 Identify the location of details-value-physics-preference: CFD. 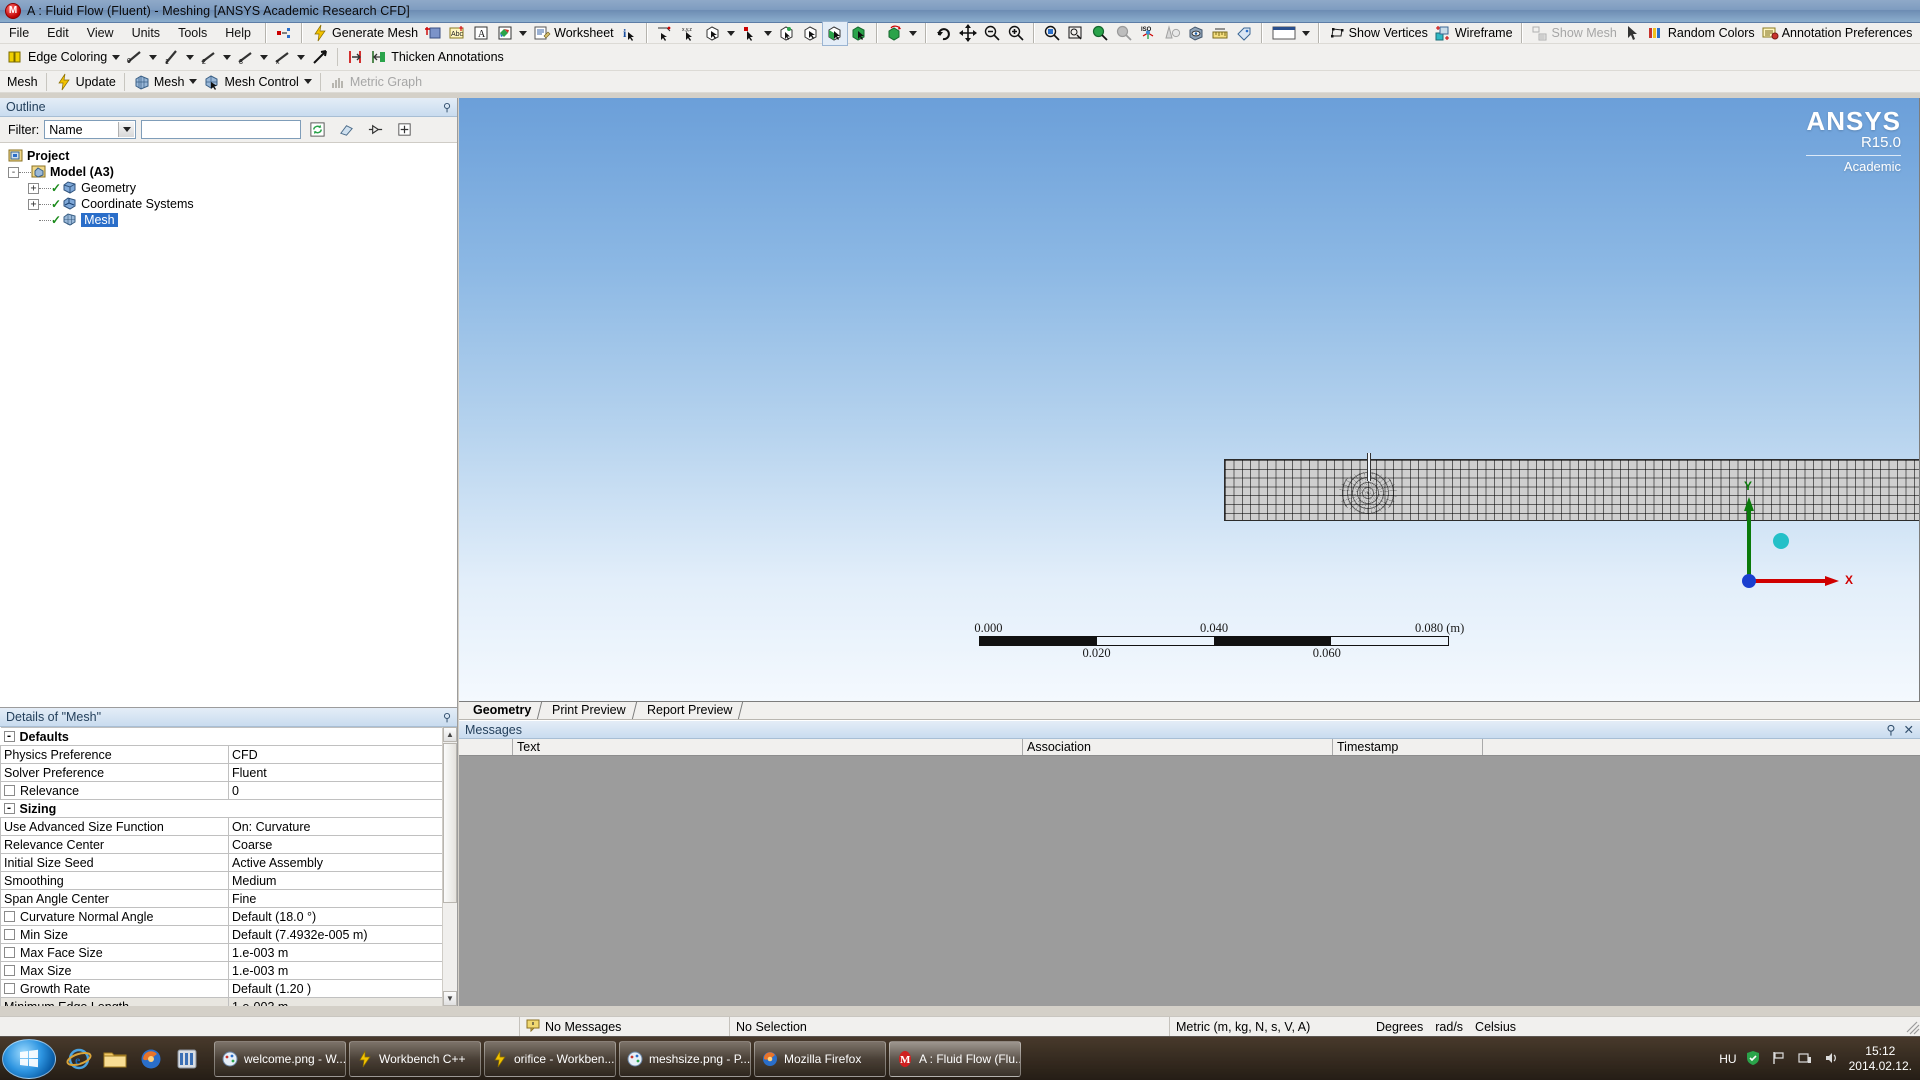
(342, 754).